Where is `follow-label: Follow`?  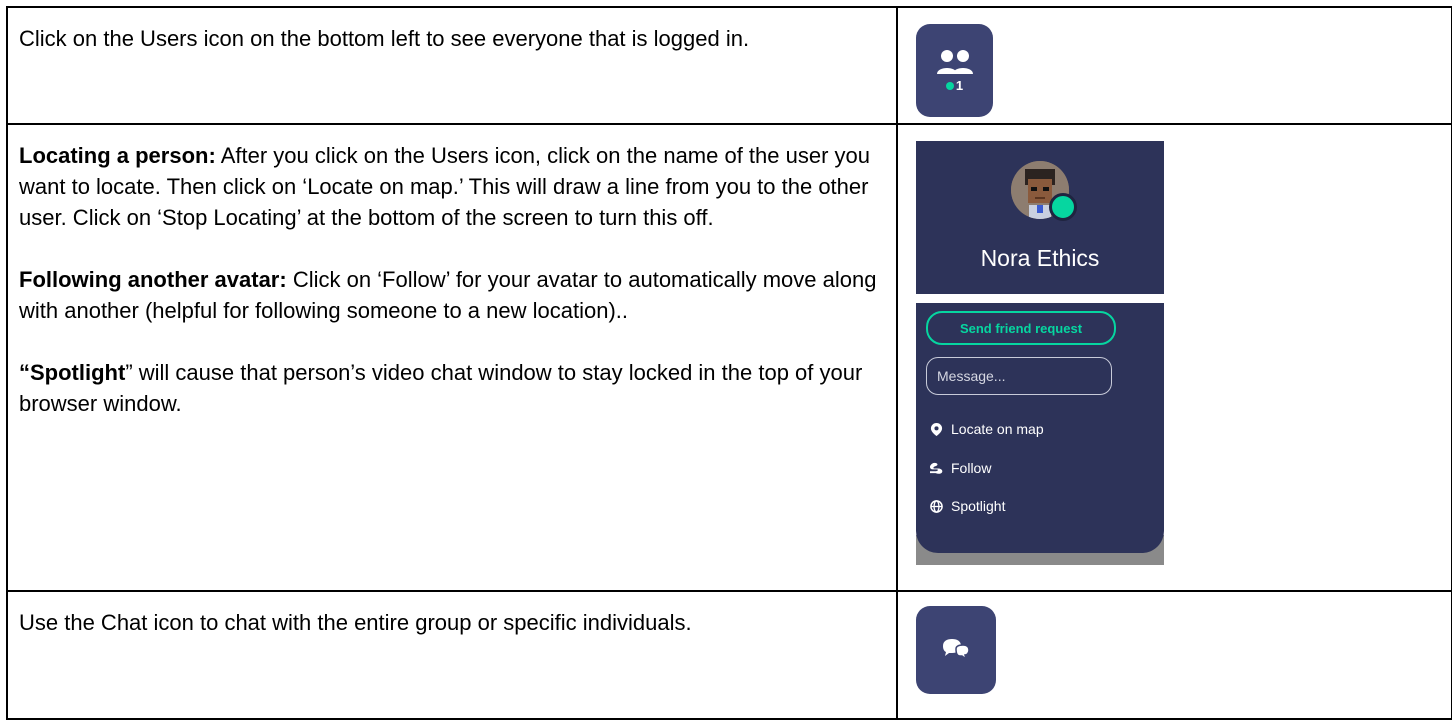
follow-label: Follow is located at coordinates (971, 468).